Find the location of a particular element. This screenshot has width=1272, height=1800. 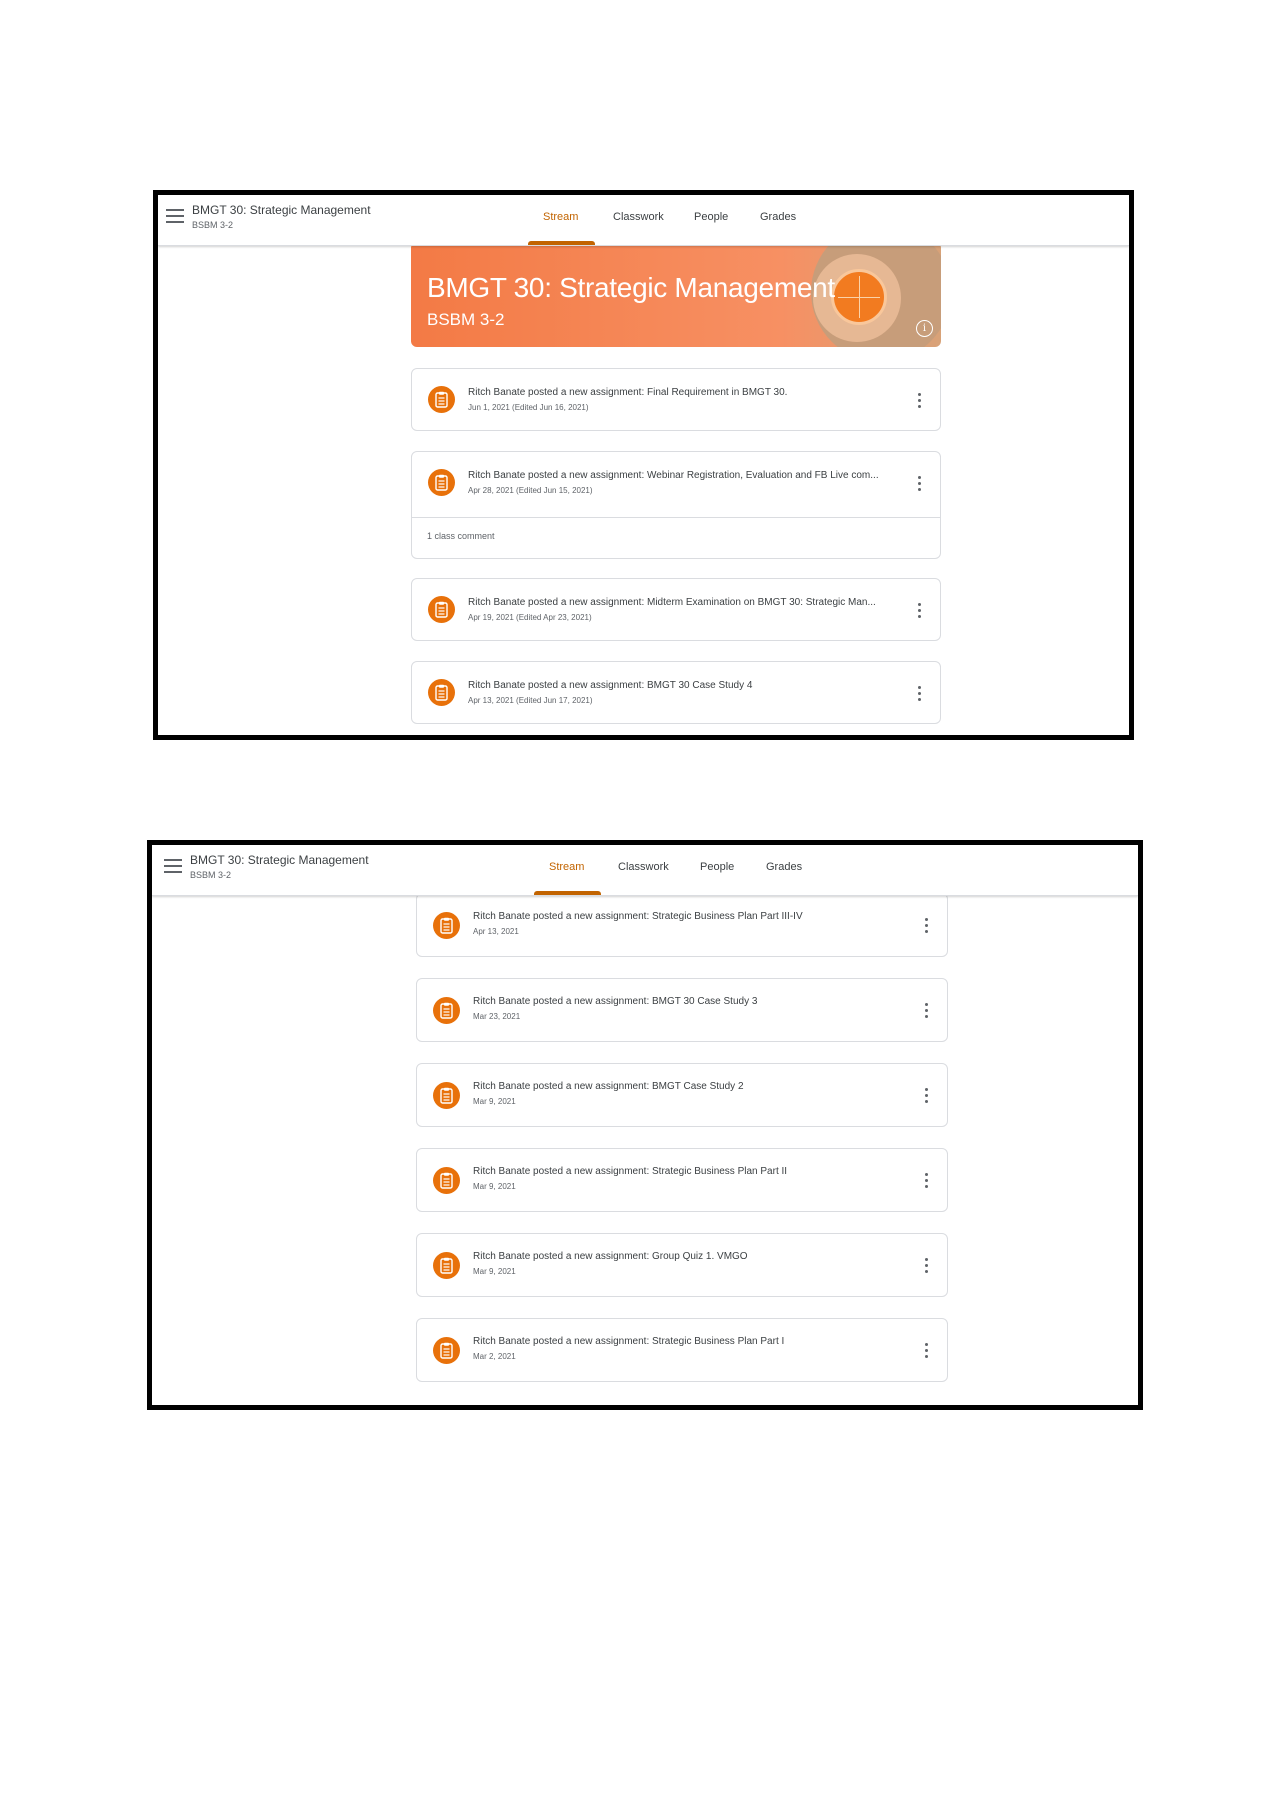

post-date: Apr 19, 2021 (Edited Apr 23, 2021) is located at coordinates (530, 617).